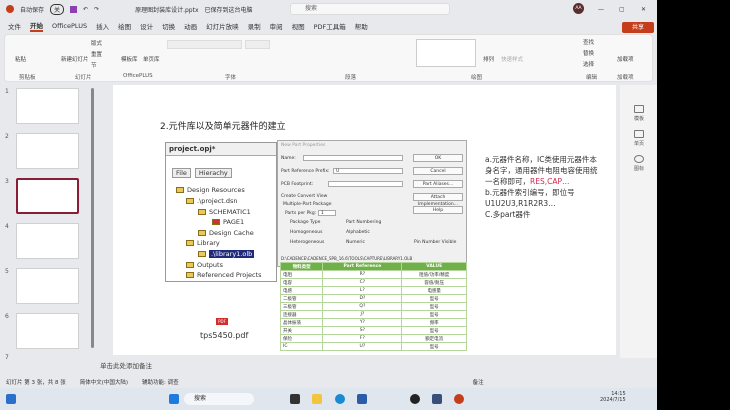  What do you see at coordinates (639, 159) in the screenshot?
I see `clock-icon` at bounding box center [639, 159].